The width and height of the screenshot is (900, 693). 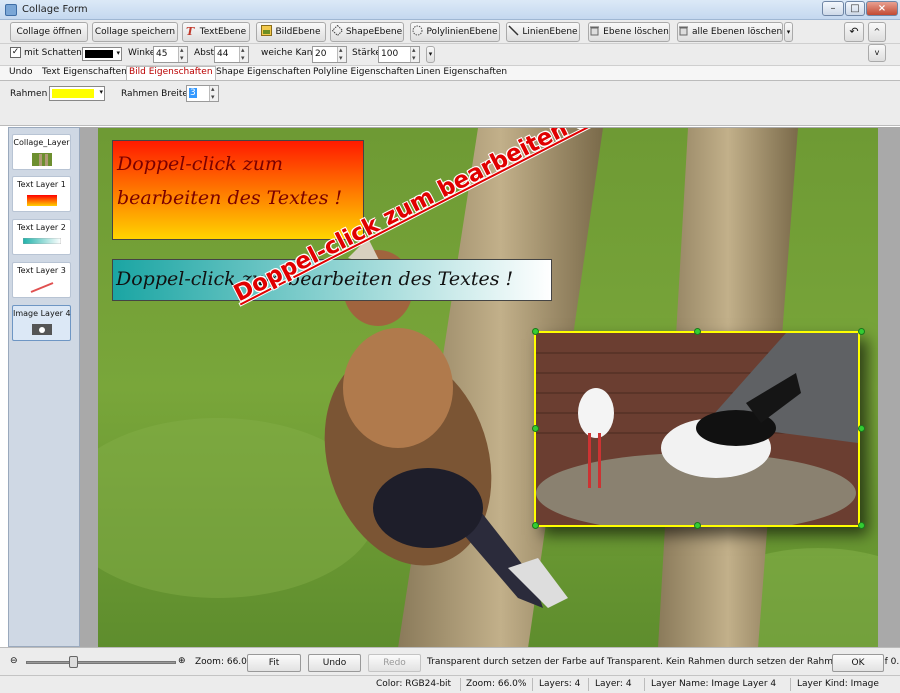 I want to click on shape-layer-label: ShapeEbene, so click(x=374, y=32).